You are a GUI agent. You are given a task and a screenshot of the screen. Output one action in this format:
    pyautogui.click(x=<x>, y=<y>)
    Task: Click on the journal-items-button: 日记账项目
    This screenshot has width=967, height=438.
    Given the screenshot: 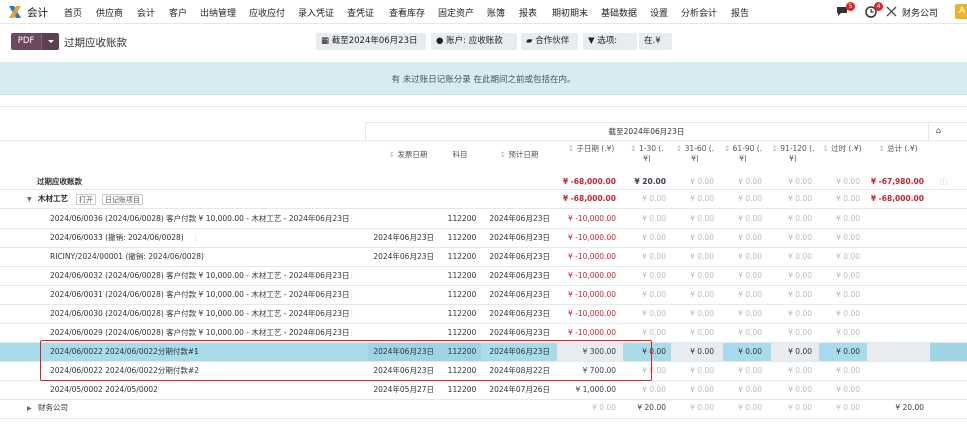 What is the action you would take?
    pyautogui.click(x=122, y=199)
    